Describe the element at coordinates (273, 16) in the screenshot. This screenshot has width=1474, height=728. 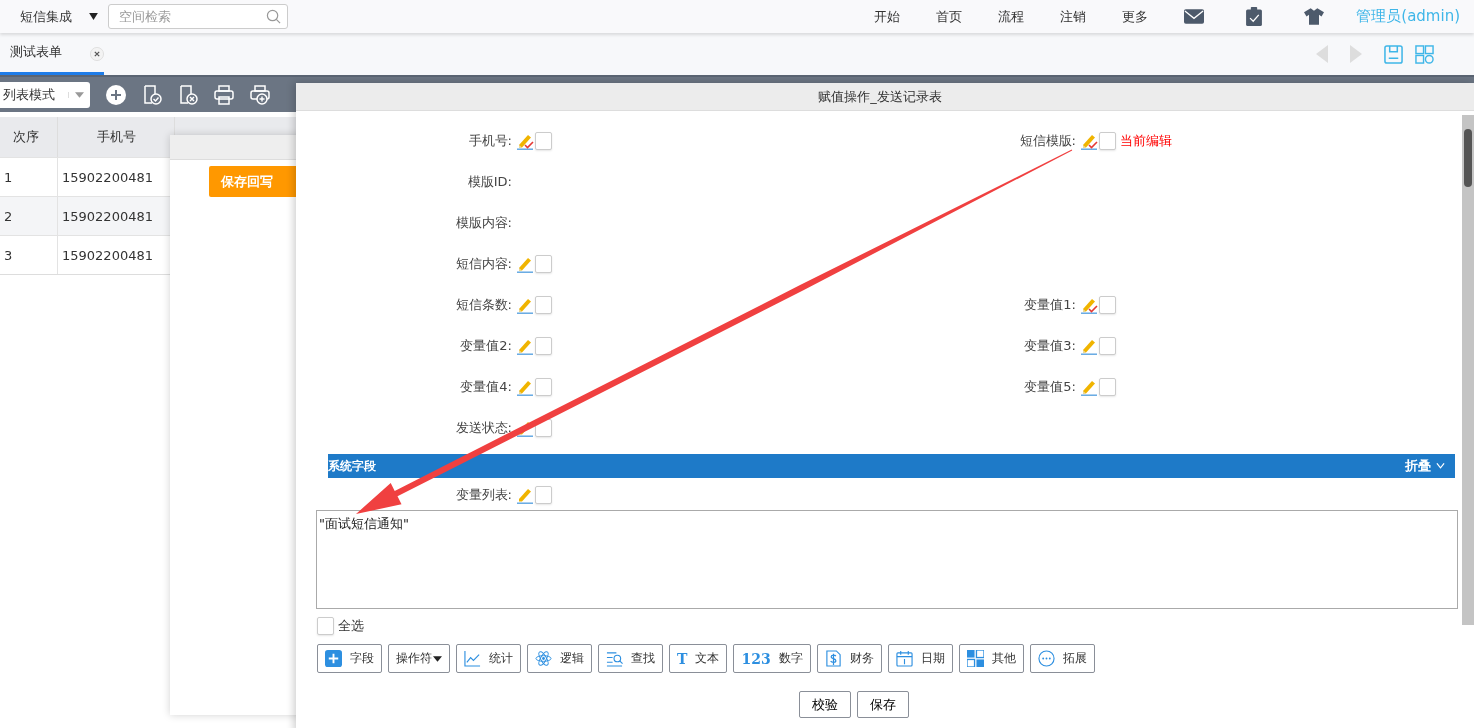
I see `search-icon` at that location.